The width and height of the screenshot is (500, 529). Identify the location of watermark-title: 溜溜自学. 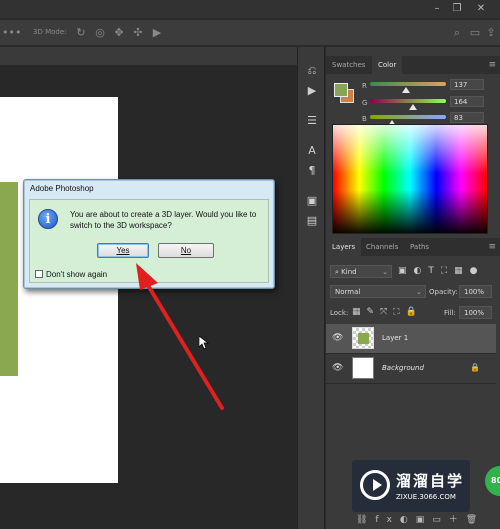
(430, 481).